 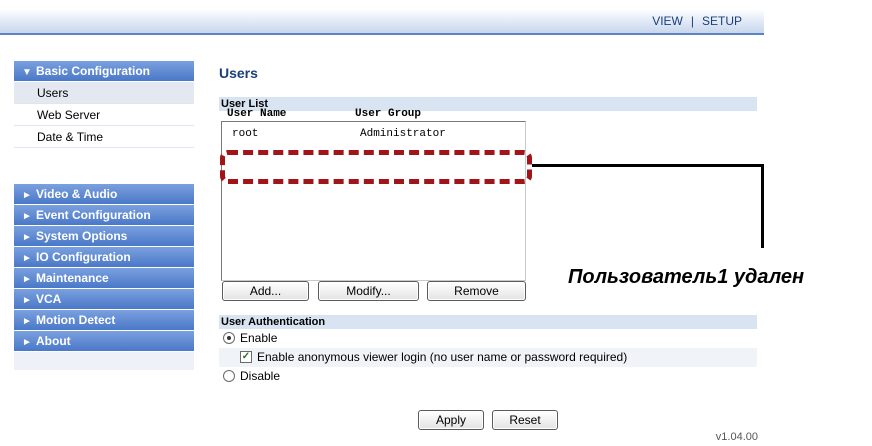 I want to click on apply-button: Apply, so click(x=451, y=420).